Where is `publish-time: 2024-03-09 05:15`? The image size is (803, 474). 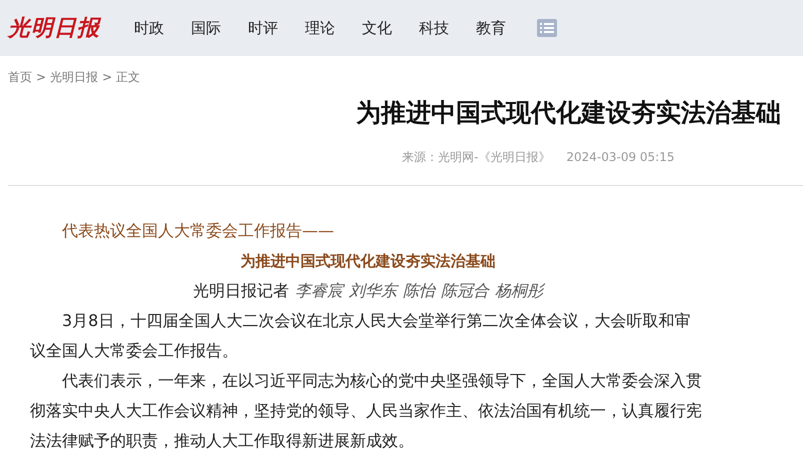 publish-time: 2024-03-09 05:15 is located at coordinates (620, 157).